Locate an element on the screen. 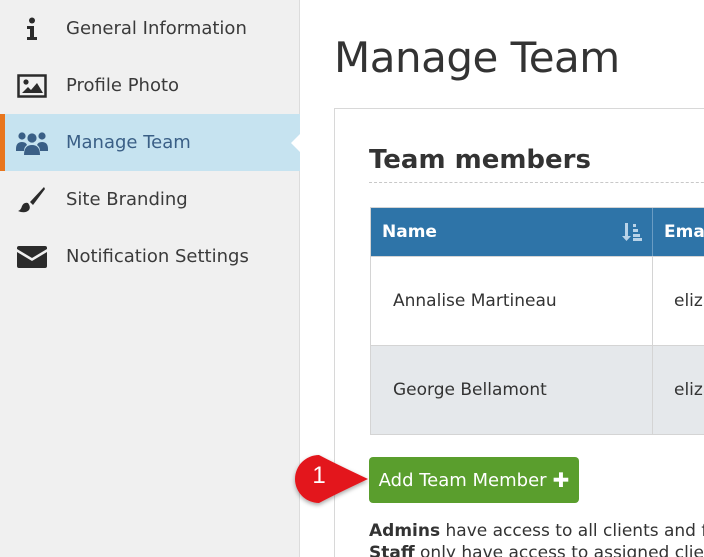  member-name: Annalise Martineau is located at coordinates (512, 301).